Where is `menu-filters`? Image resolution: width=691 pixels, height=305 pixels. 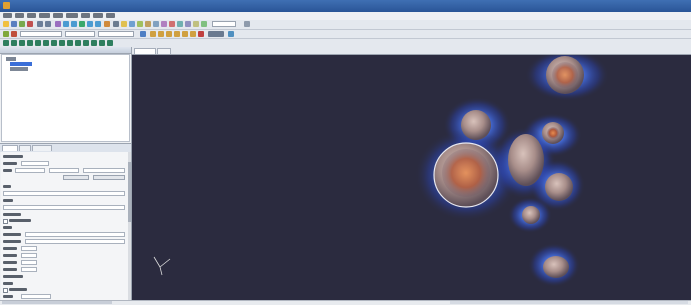 menu-filters is located at coordinates (58, 15).